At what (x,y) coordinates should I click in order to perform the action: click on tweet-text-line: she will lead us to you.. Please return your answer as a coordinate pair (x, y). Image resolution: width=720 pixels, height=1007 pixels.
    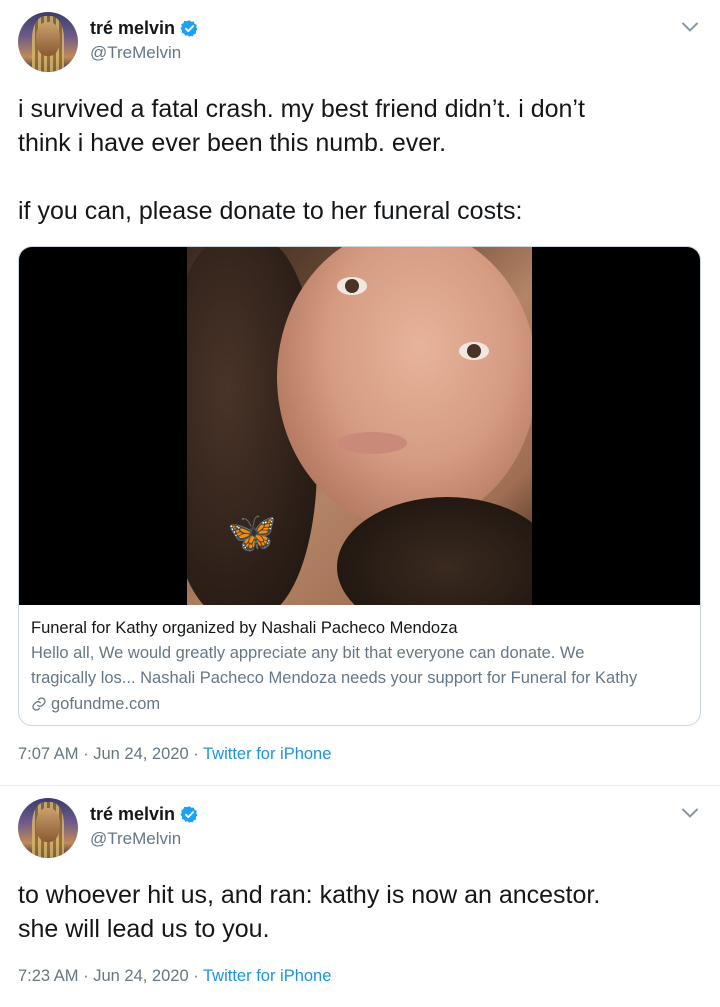
    Looking at the image, I should click on (144, 929).